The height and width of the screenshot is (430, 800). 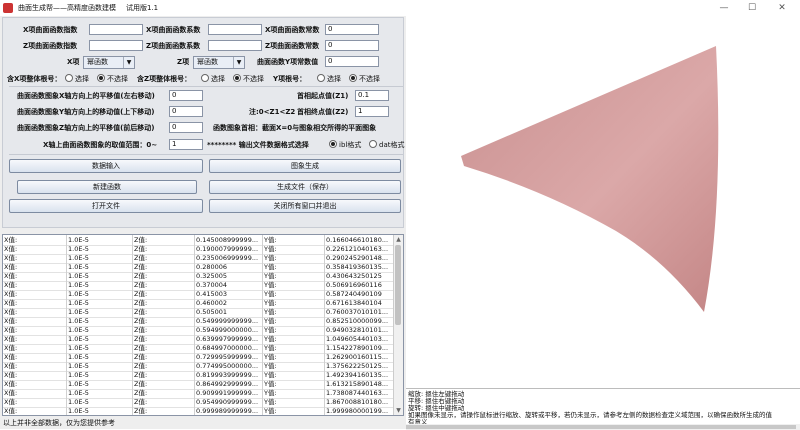 I want to click on x-shift-label: 曲面函数图象X轴方向上的平移值(左右移动), so click(x=86, y=96).